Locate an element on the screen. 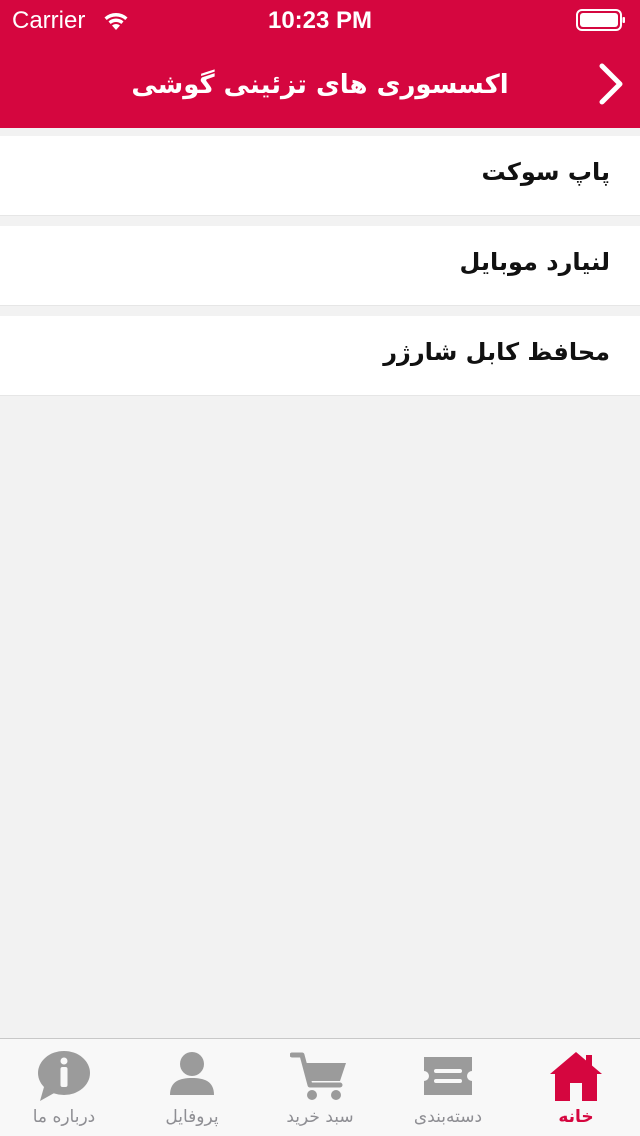 The height and width of the screenshot is (1136, 640). battery-icon is located at coordinates (600, 20).